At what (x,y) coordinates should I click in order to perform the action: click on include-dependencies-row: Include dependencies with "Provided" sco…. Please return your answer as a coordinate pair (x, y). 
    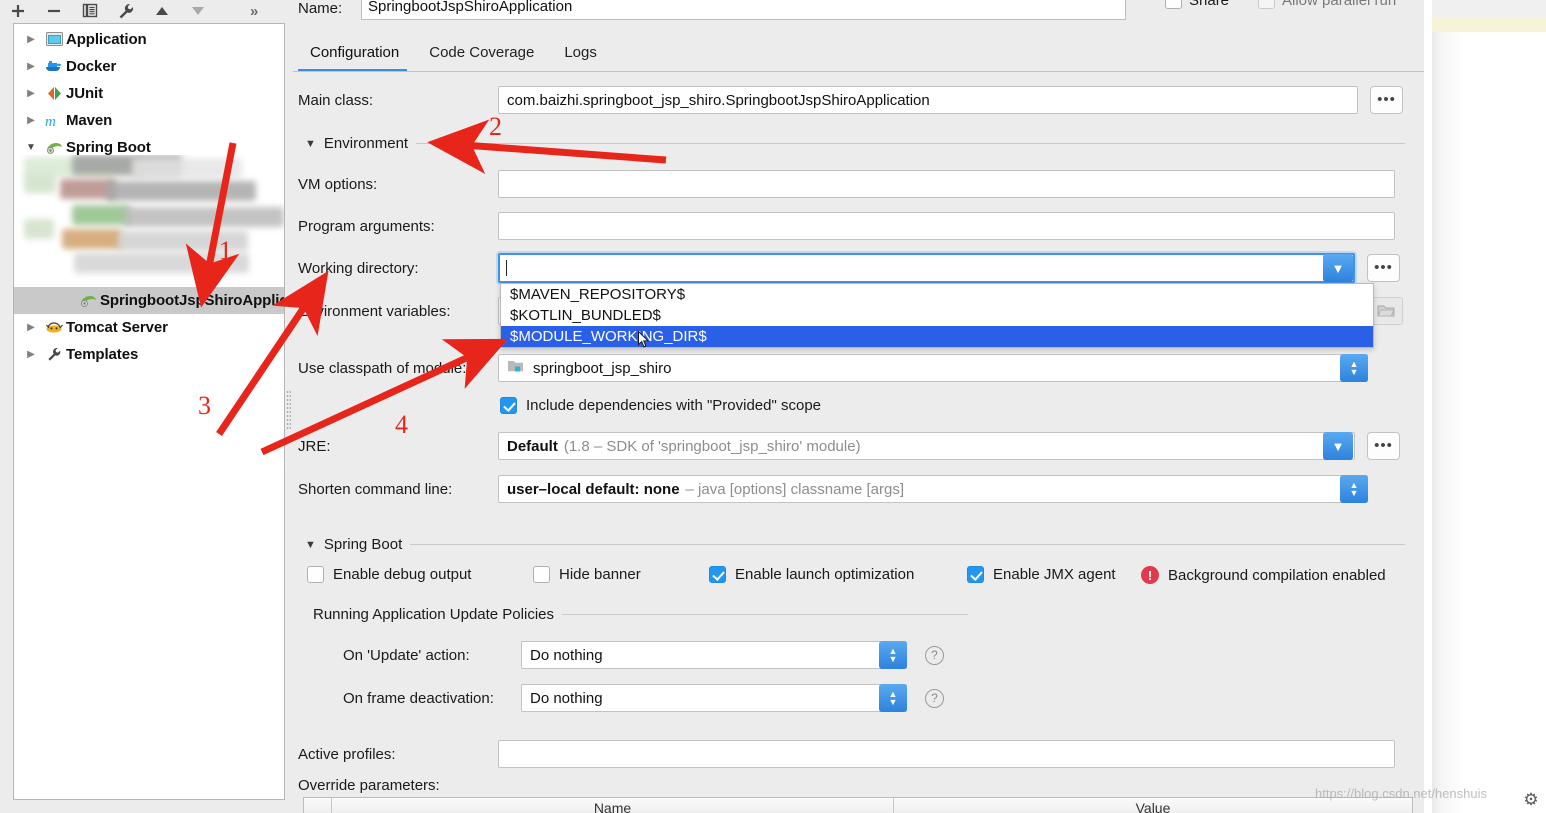
    Looking at the image, I should click on (660, 405).